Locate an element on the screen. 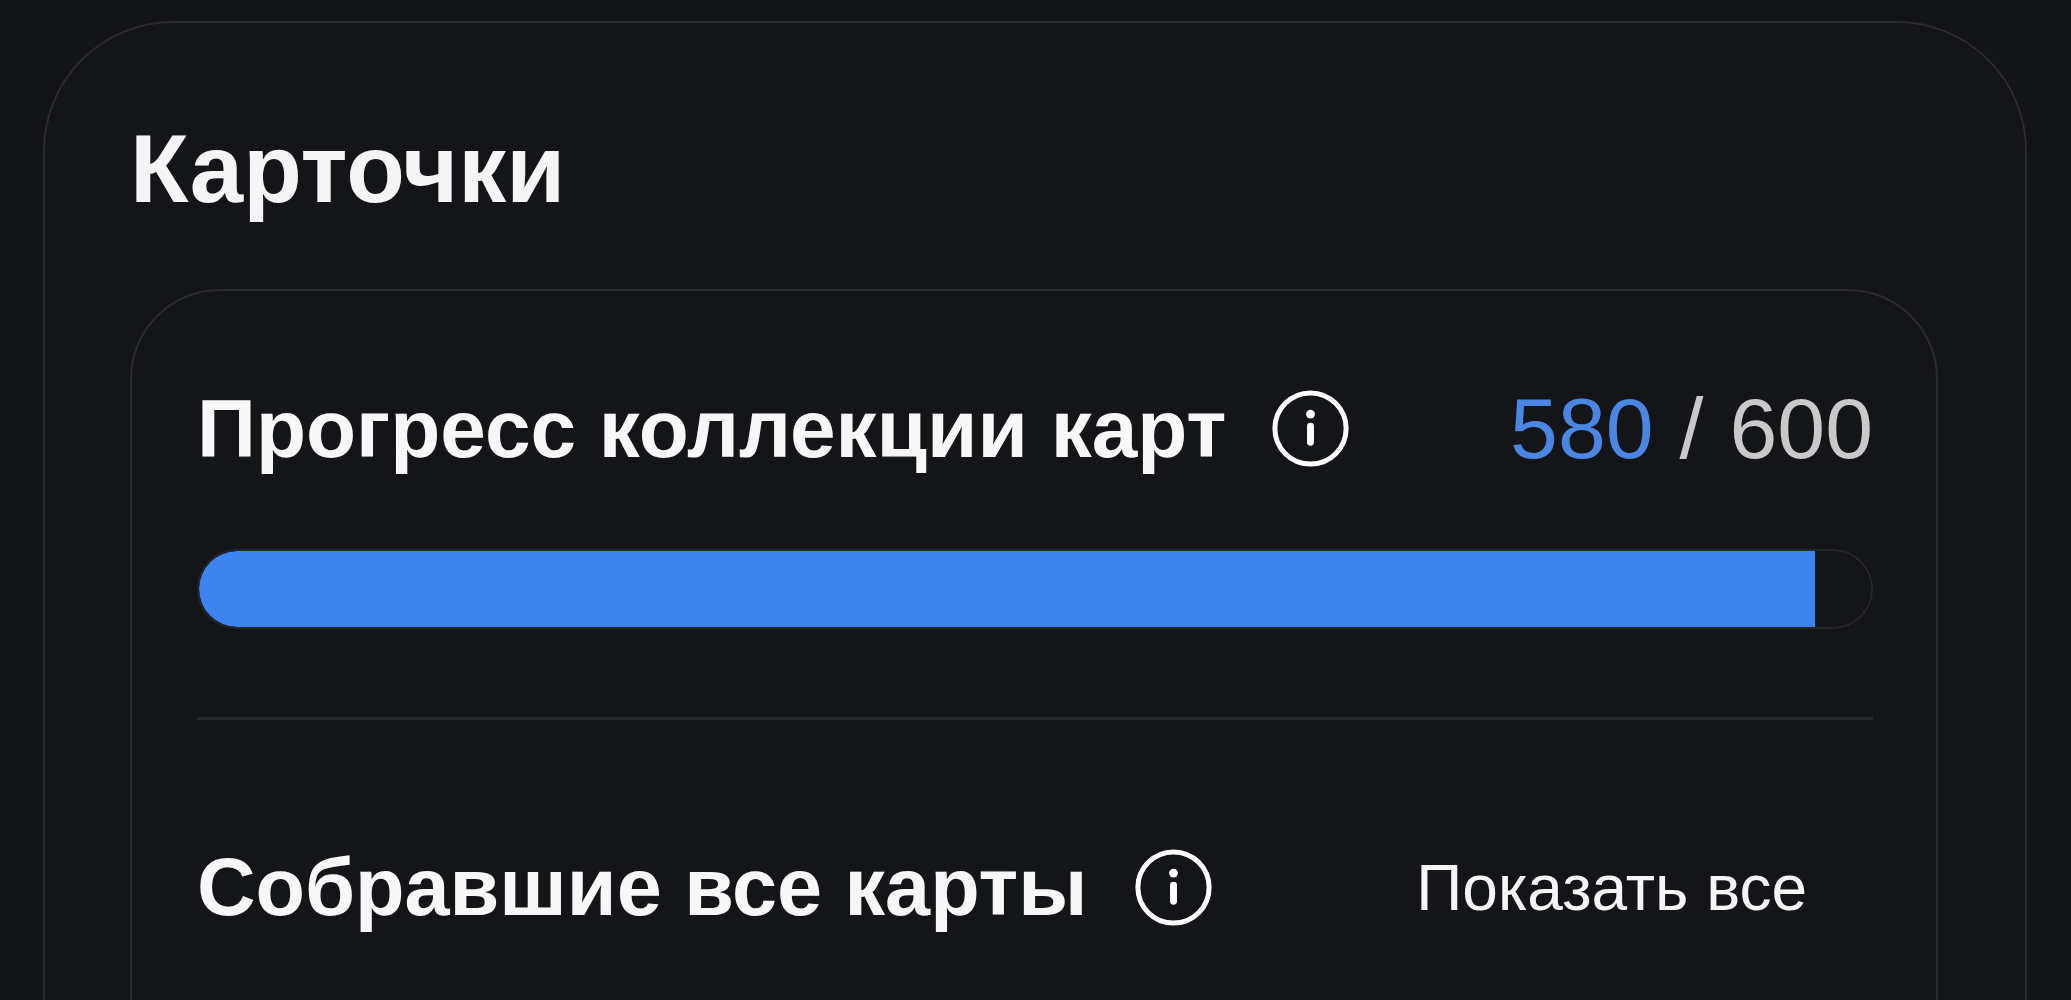 The width and height of the screenshot is (2071, 1000). collected-count: 580 is located at coordinates (1582, 429).